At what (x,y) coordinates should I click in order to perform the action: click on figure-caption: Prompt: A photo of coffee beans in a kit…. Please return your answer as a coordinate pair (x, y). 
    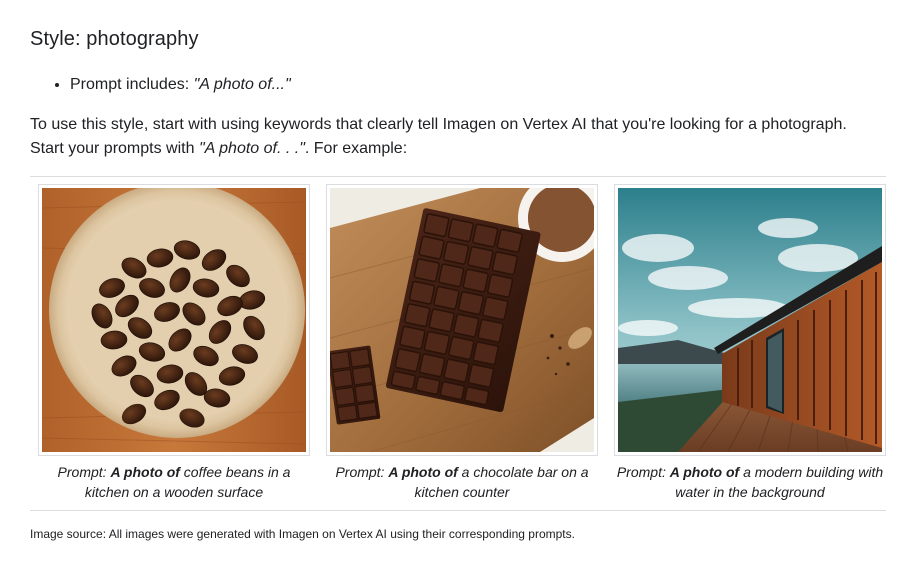
    Looking at the image, I should click on (174, 482).